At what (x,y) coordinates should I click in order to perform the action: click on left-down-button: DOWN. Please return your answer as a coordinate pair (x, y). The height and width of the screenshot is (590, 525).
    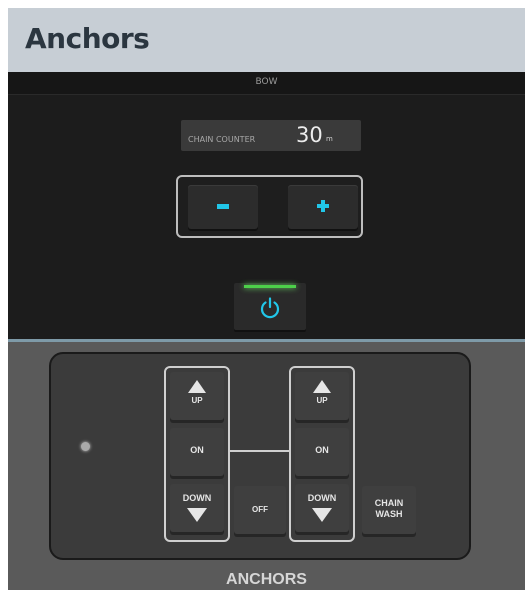
    Looking at the image, I should click on (197, 508).